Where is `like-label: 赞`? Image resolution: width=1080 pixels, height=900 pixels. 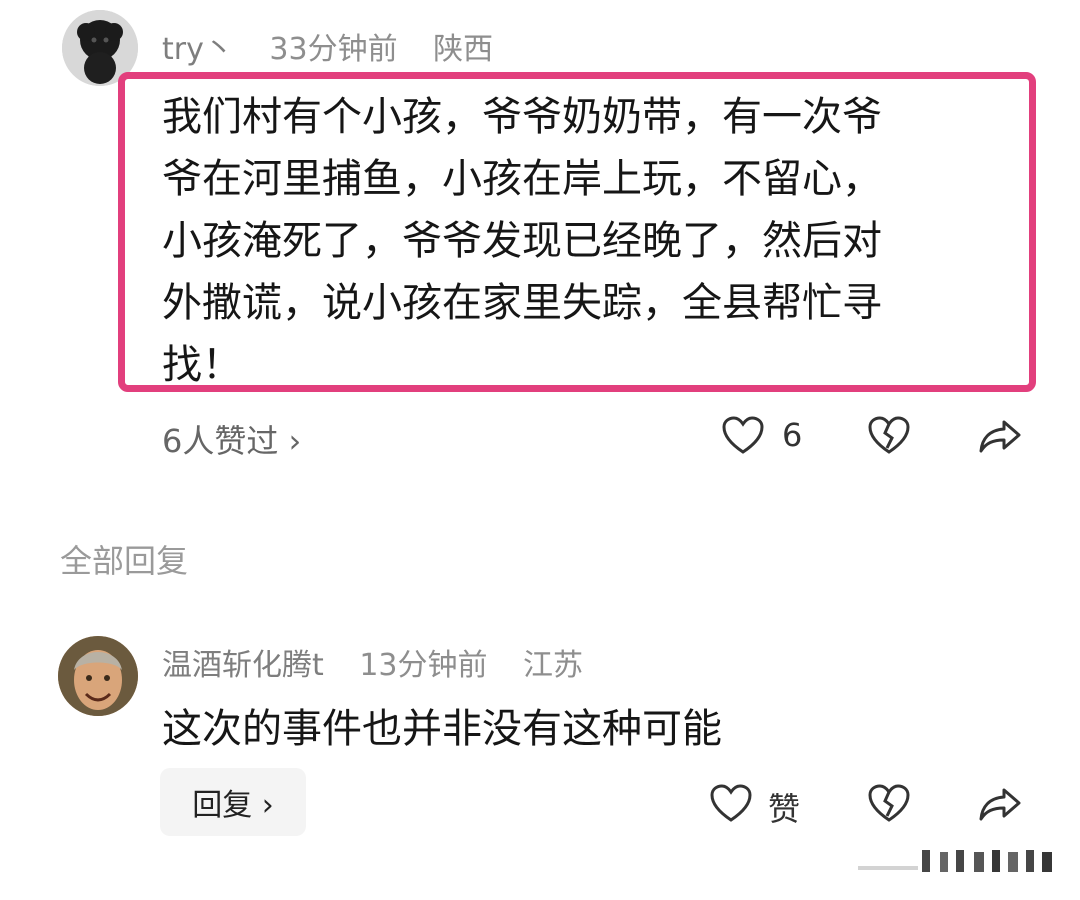 like-label: 赞 is located at coordinates (784, 807).